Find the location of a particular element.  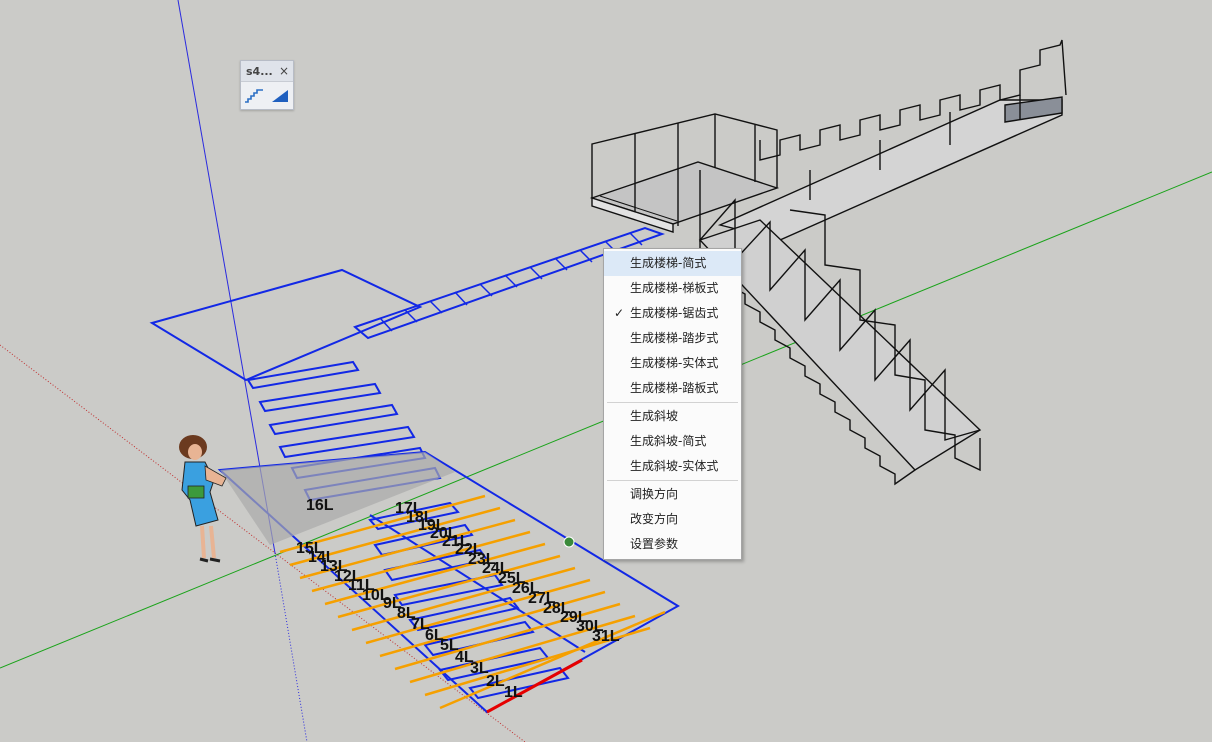

menu-item-swap-direction: 调换方向 is located at coordinates (672, 494).